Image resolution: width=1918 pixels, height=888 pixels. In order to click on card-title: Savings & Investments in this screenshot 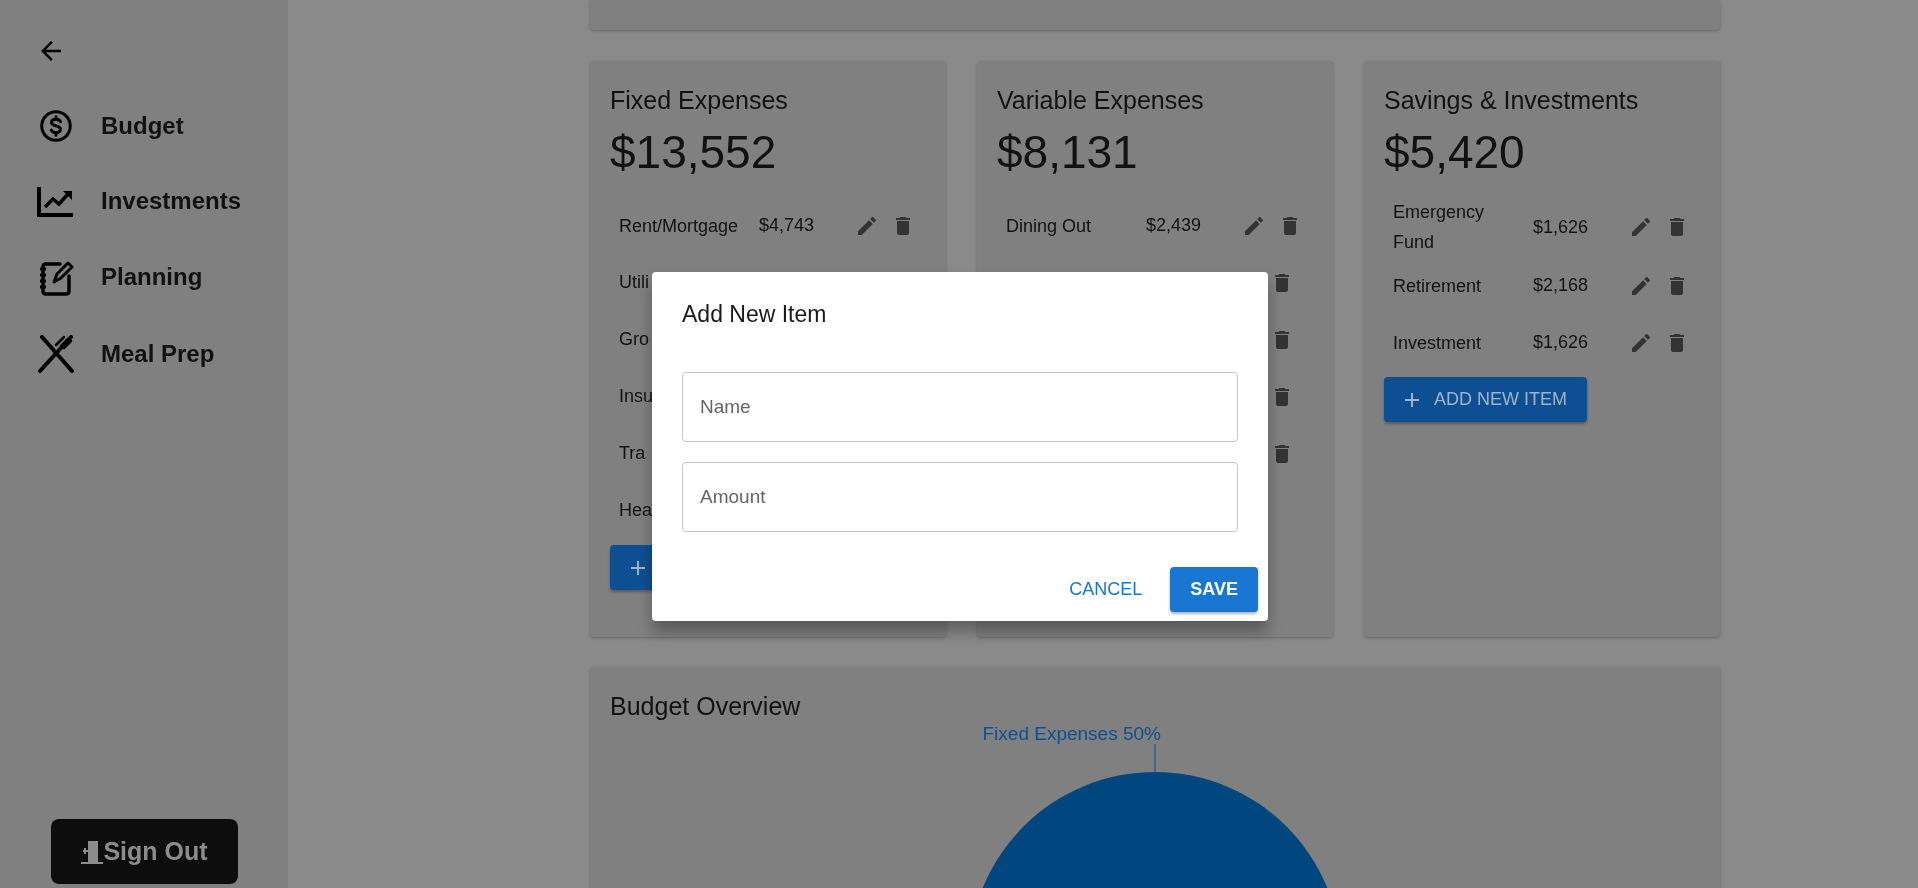, I will do `click(1512, 100)`.